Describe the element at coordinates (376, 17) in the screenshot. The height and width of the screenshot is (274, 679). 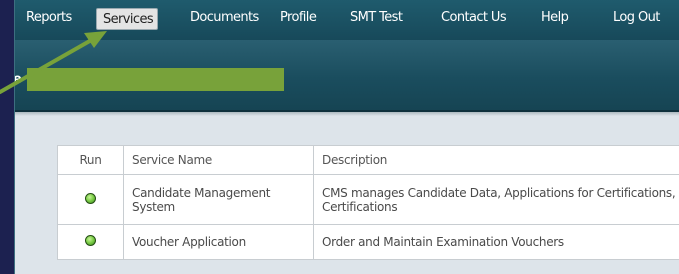
I see `nav-smt-test: SMT Test` at that location.